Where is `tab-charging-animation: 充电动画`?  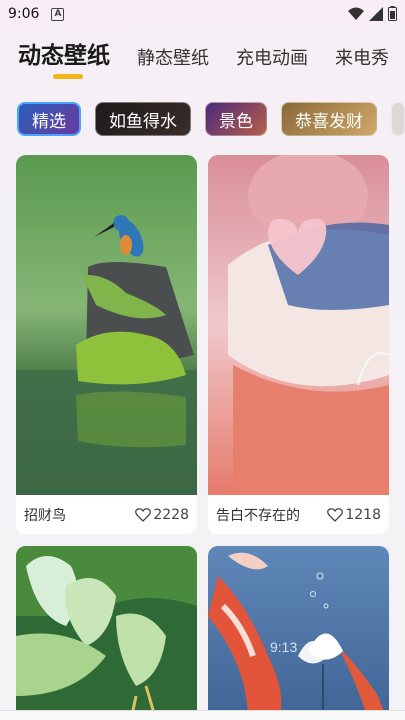
tab-charging-animation: 充电动画 is located at coordinates (272, 57).